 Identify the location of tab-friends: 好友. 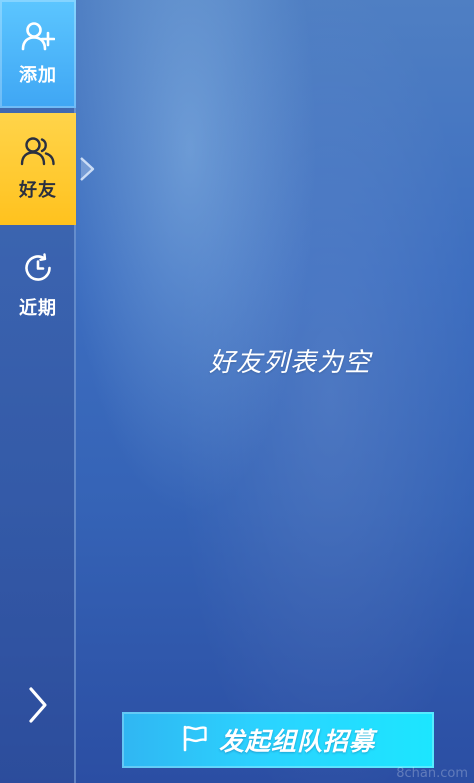
(38, 169).